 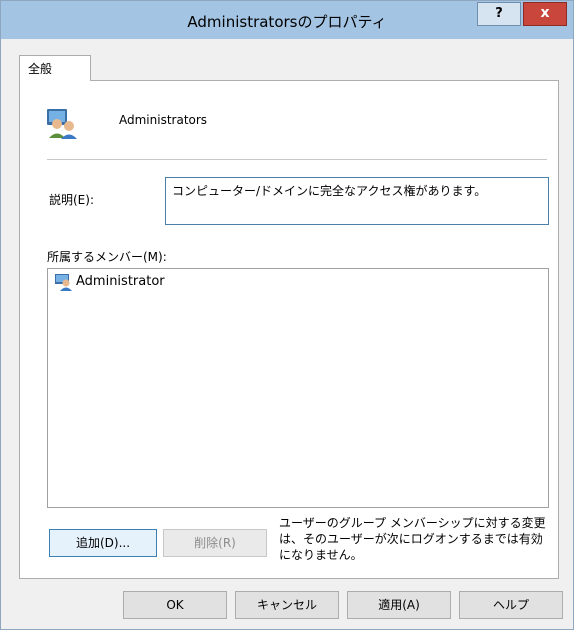 I want to click on close-button: x, so click(x=545, y=14).